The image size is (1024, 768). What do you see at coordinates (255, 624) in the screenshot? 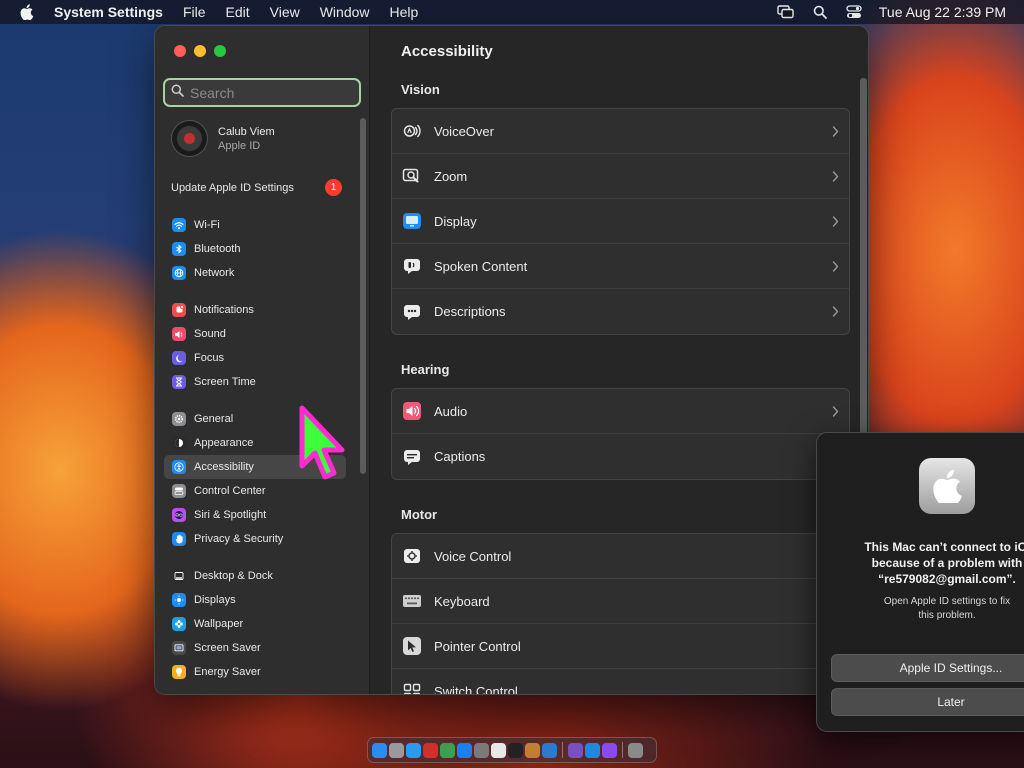
I see `sidebar-item-wallpaper: Wallpaper` at bounding box center [255, 624].